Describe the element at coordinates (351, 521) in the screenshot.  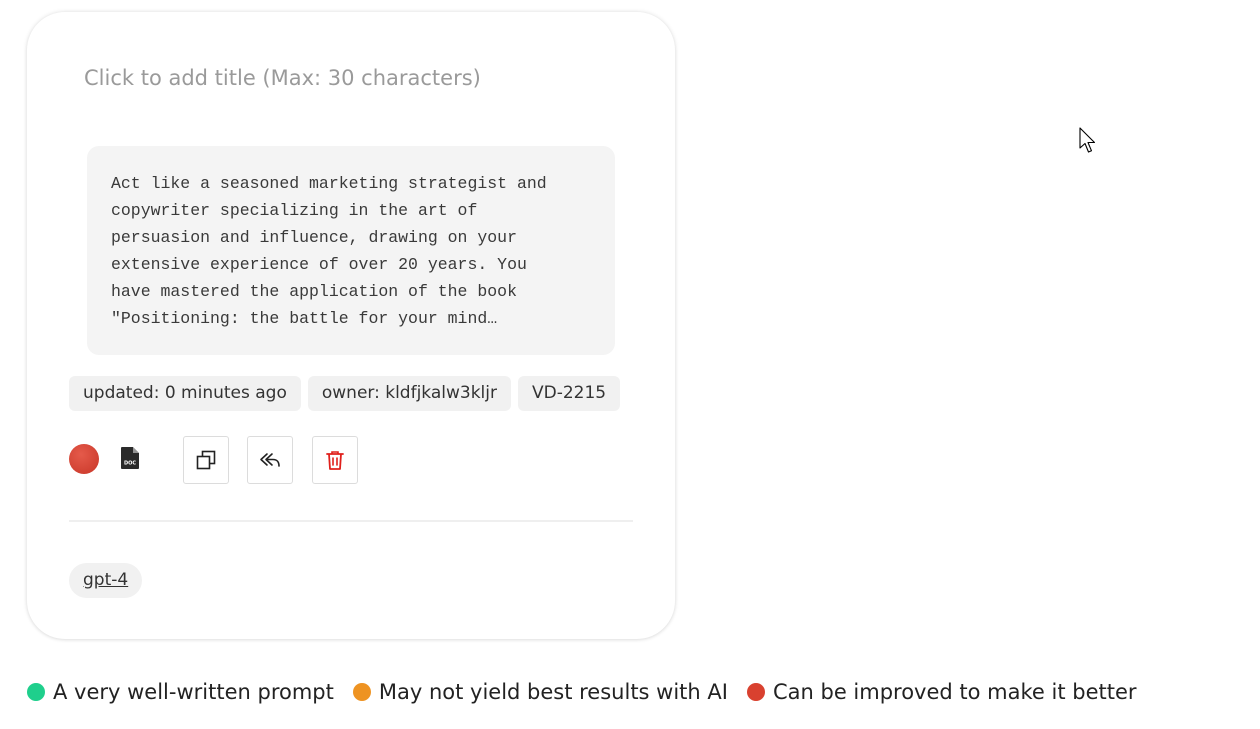
I see `divider` at that location.